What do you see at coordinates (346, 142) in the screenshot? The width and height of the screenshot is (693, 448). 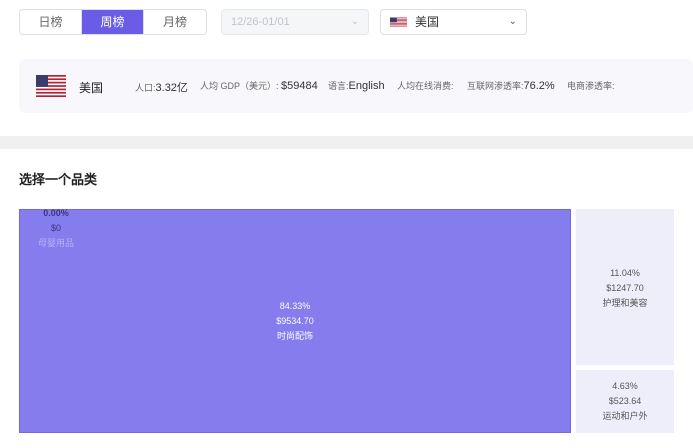 I see `section-divider` at bounding box center [346, 142].